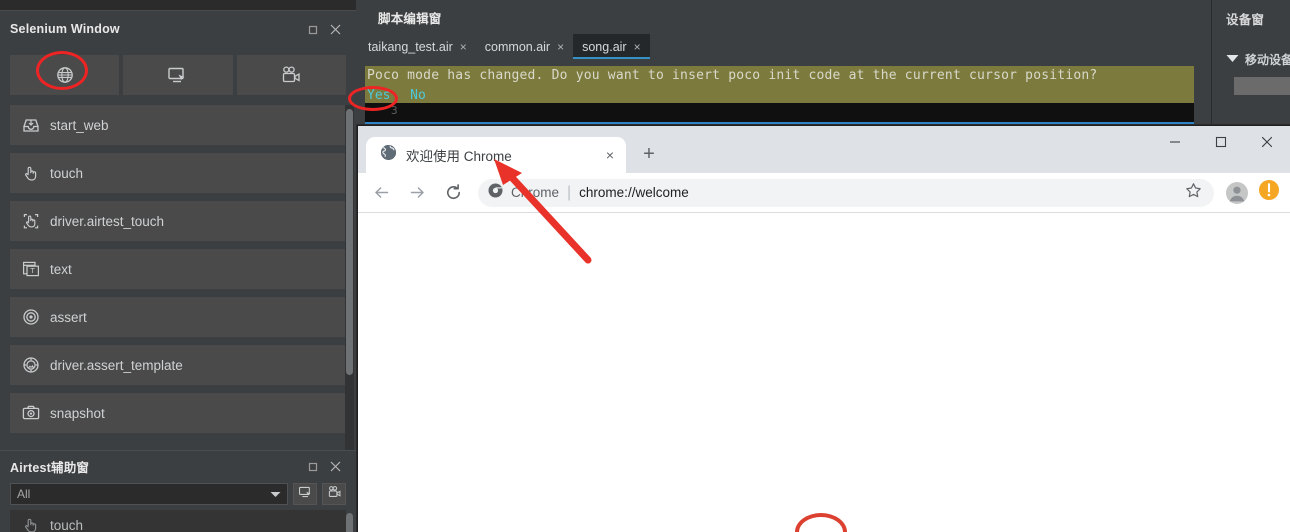 The width and height of the screenshot is (1290, 532). I want to click on selenium-window-title: Selenium Window, so click(65, 29).